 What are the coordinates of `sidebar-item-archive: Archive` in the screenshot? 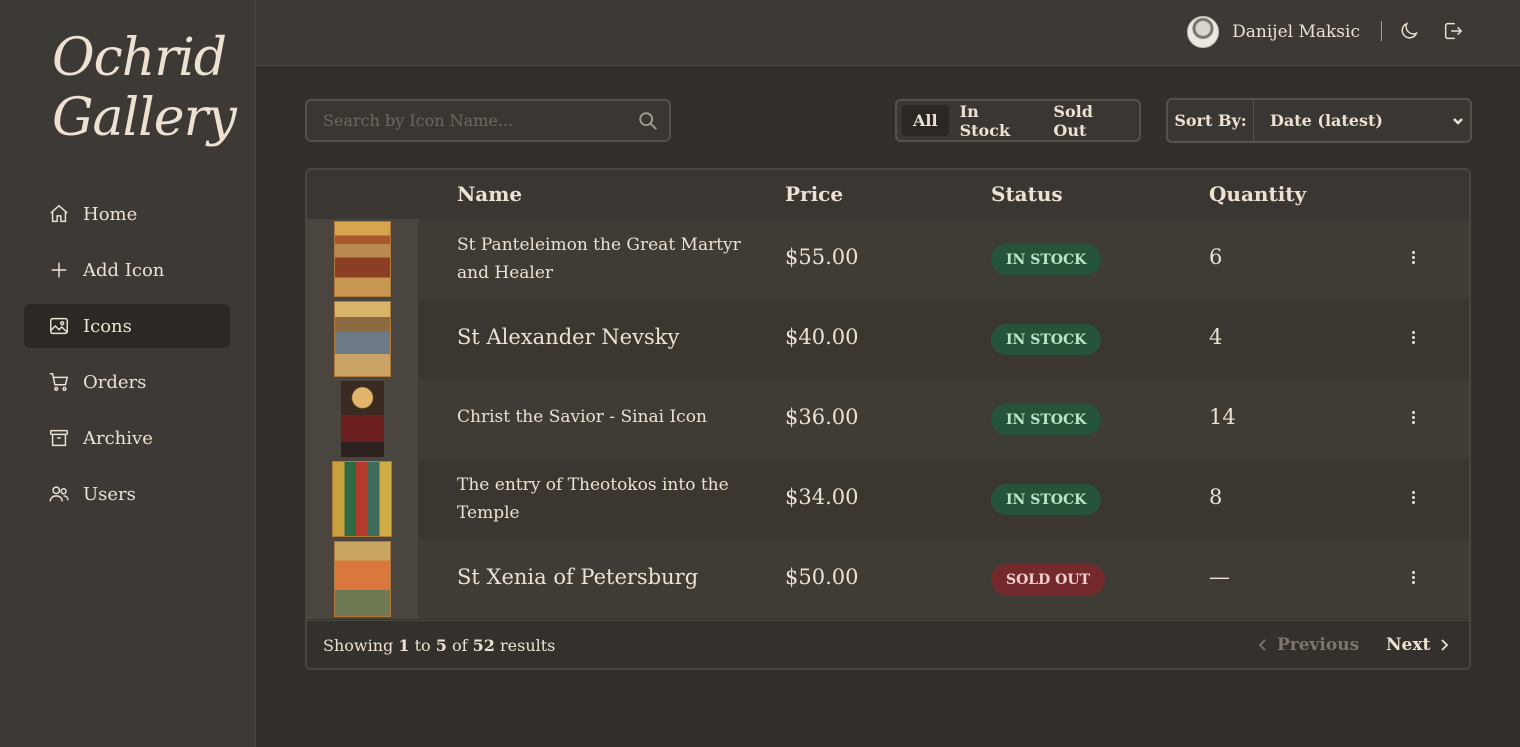 It's located at (127, 438).